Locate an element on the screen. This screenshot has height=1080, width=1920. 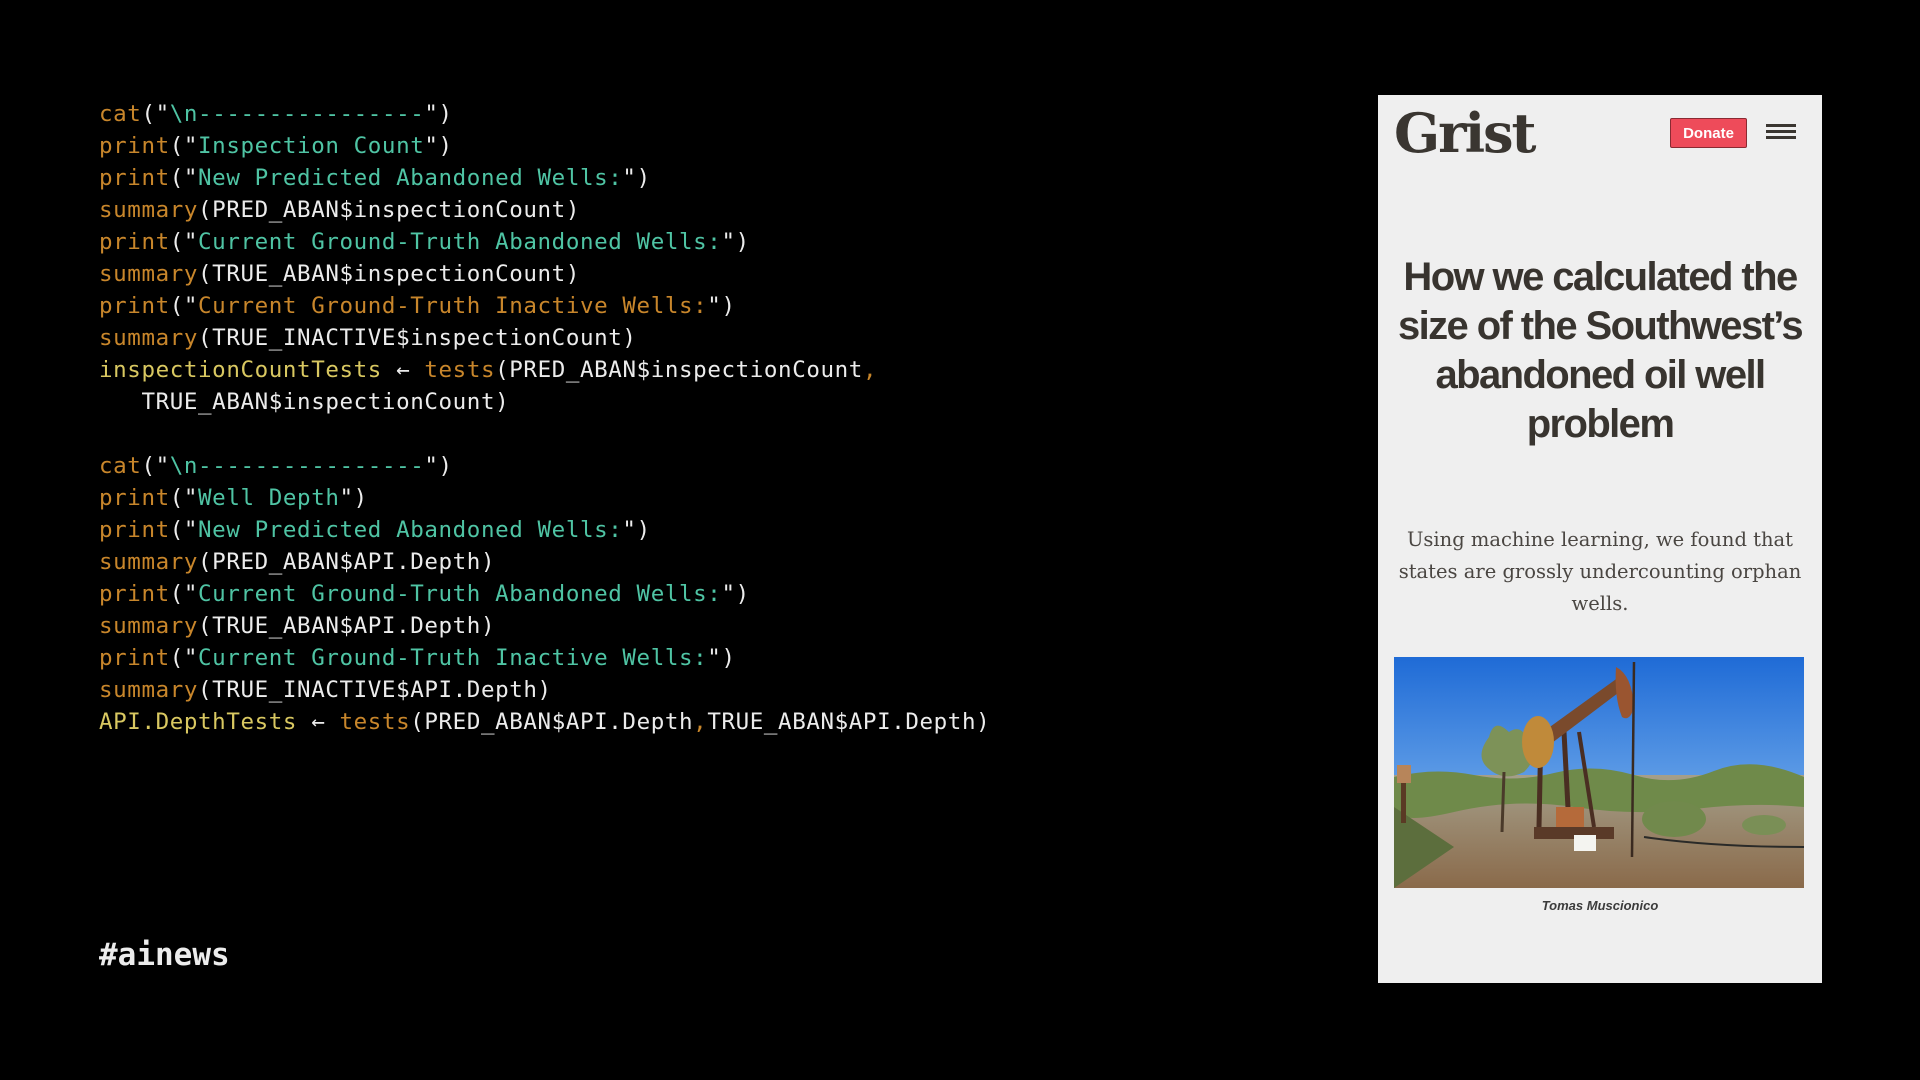
pumpjack-image is located at coordinates (1599, 772).